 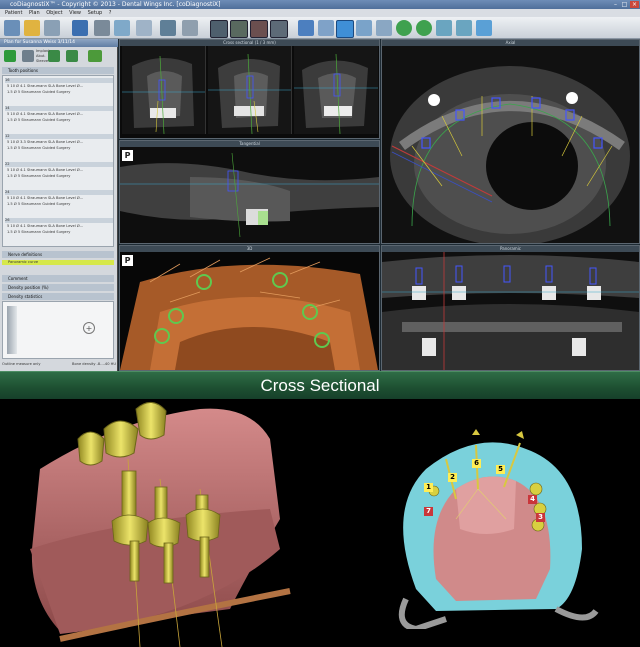 I want to click on new-case-icon, so click(x=12, y=28).